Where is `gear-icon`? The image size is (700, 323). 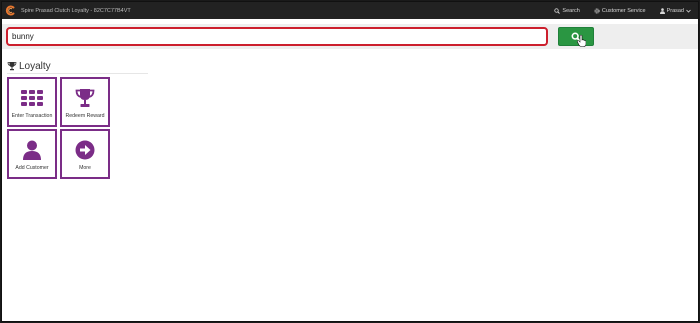
gear-icon is located at coordinates (597, 10).